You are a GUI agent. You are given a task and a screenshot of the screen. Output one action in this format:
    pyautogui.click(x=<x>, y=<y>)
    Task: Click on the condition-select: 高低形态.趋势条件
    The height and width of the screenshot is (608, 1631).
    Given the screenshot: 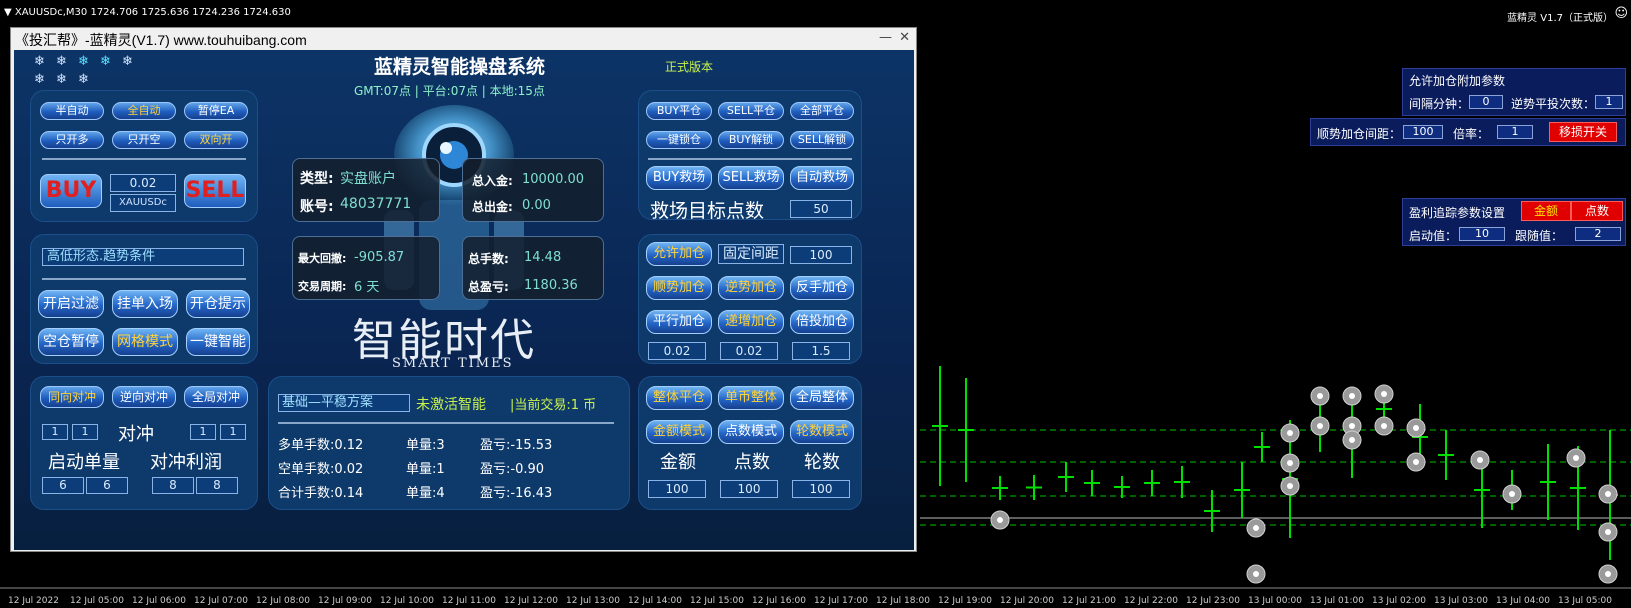 What is the action you would take?
    pyautogui.click(x=143, y=257)
    